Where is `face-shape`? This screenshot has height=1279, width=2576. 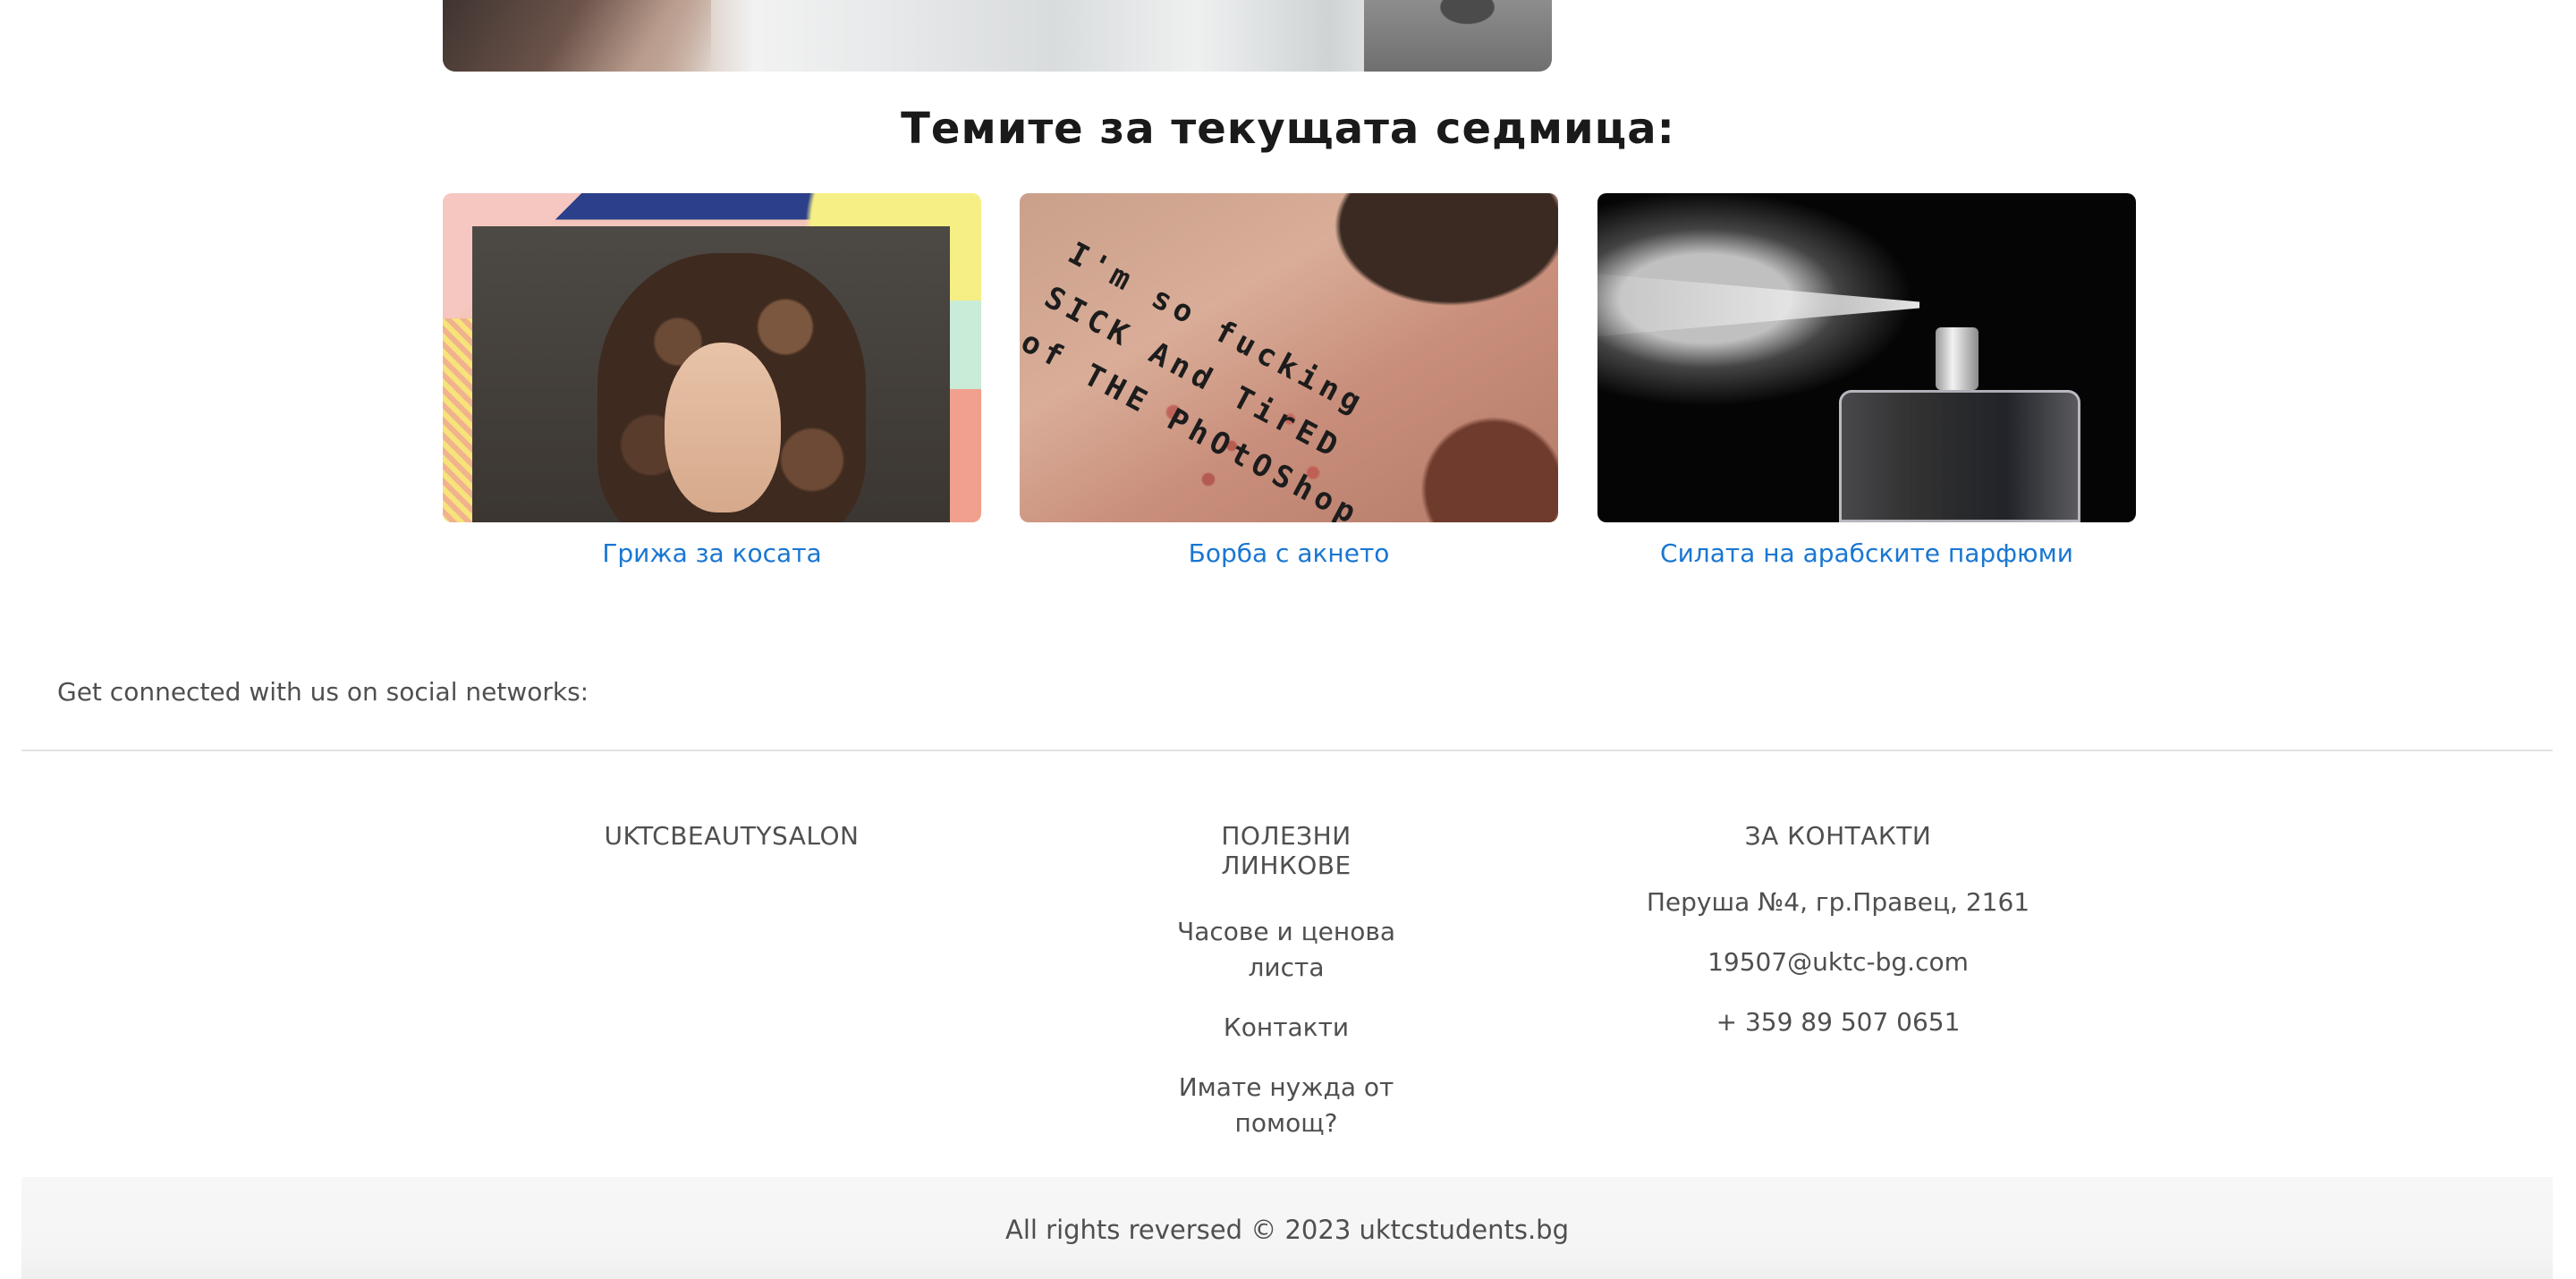
face-shape is located at coordinates (723, 428).